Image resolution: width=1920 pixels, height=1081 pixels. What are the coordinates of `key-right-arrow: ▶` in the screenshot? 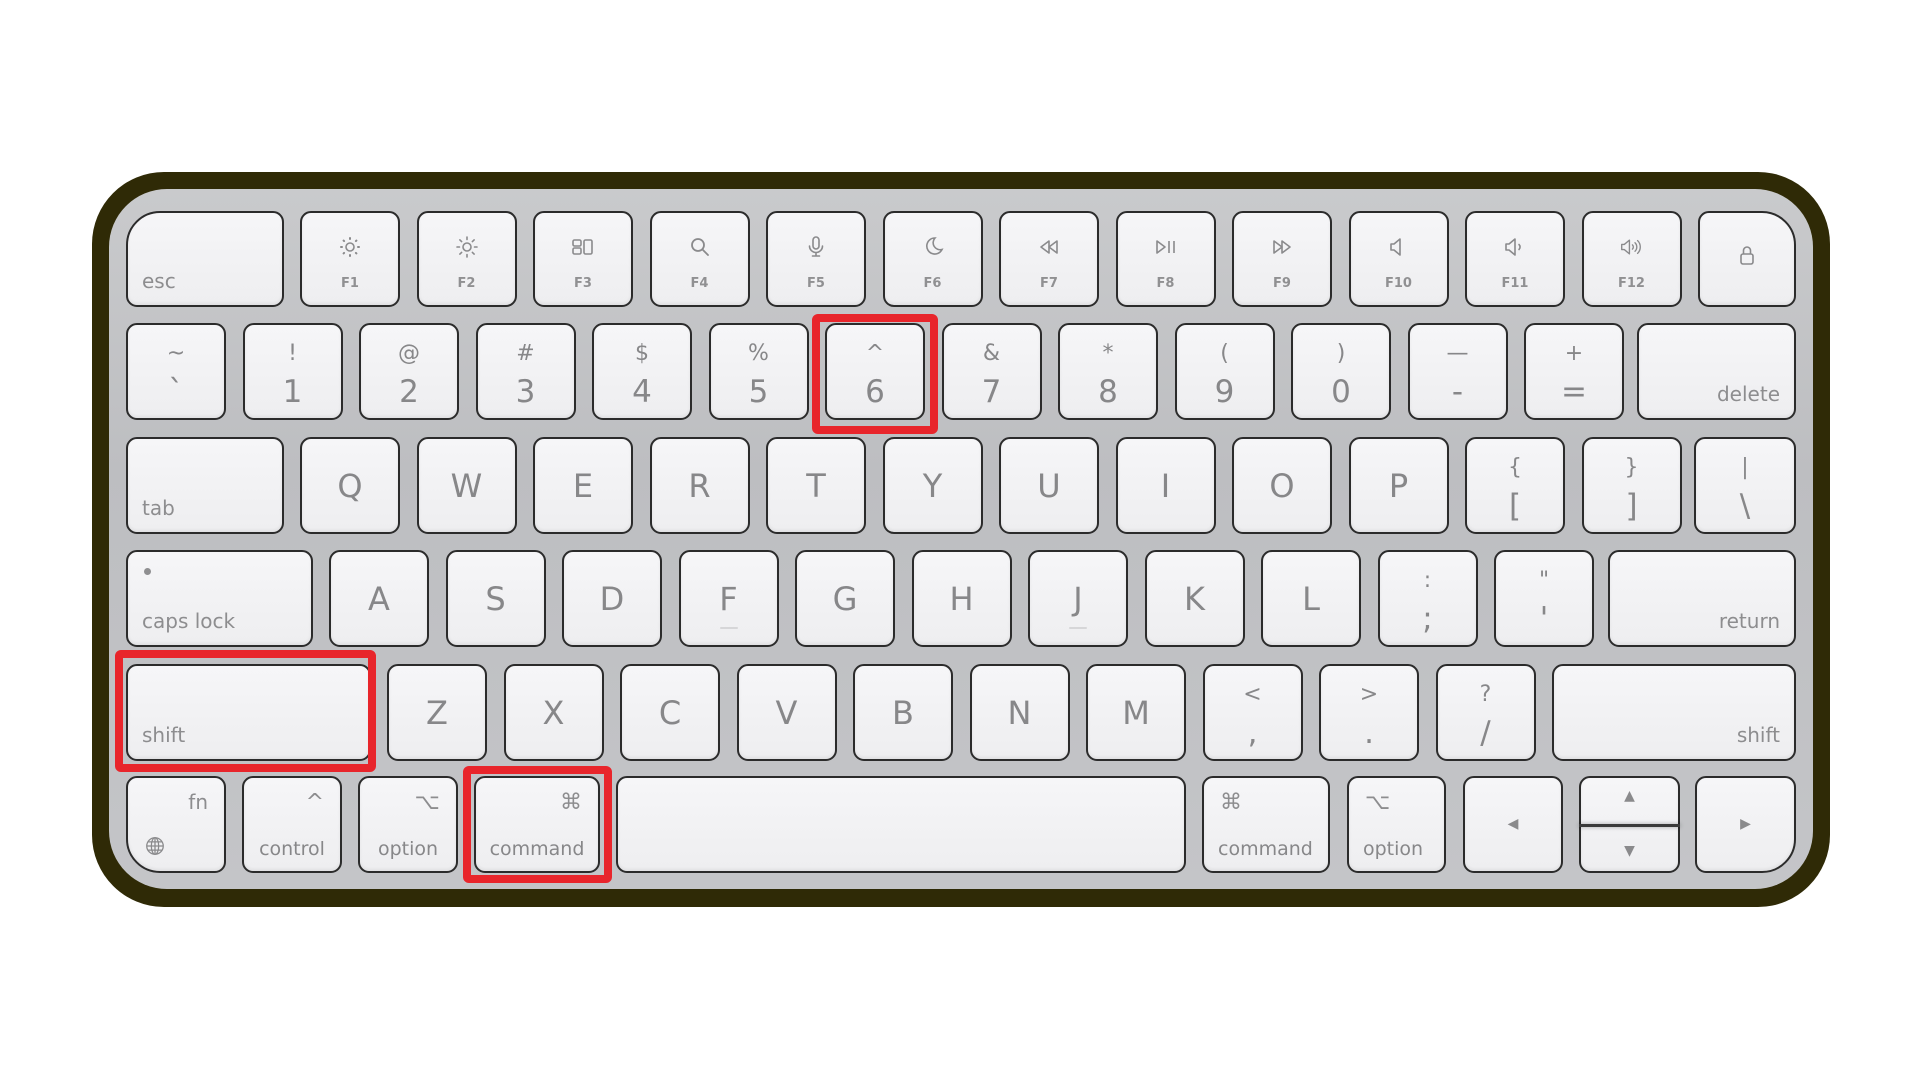 It's located at (1745, 824).